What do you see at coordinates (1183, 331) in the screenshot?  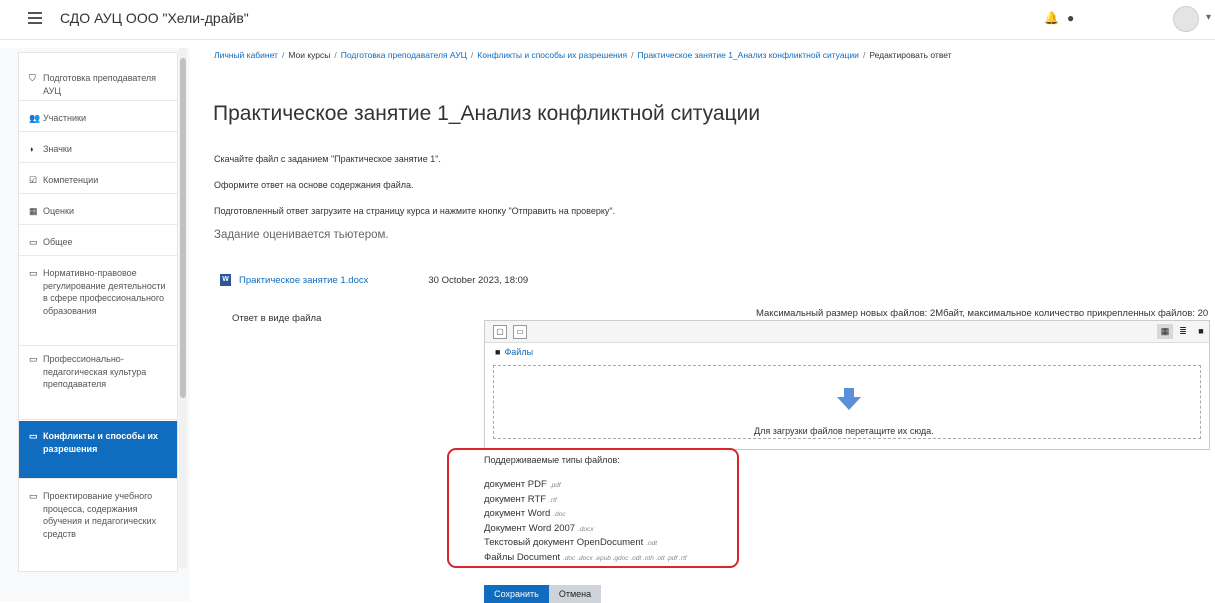 I see `list-view-icon: ≣` at bounding box center [1183, 331].